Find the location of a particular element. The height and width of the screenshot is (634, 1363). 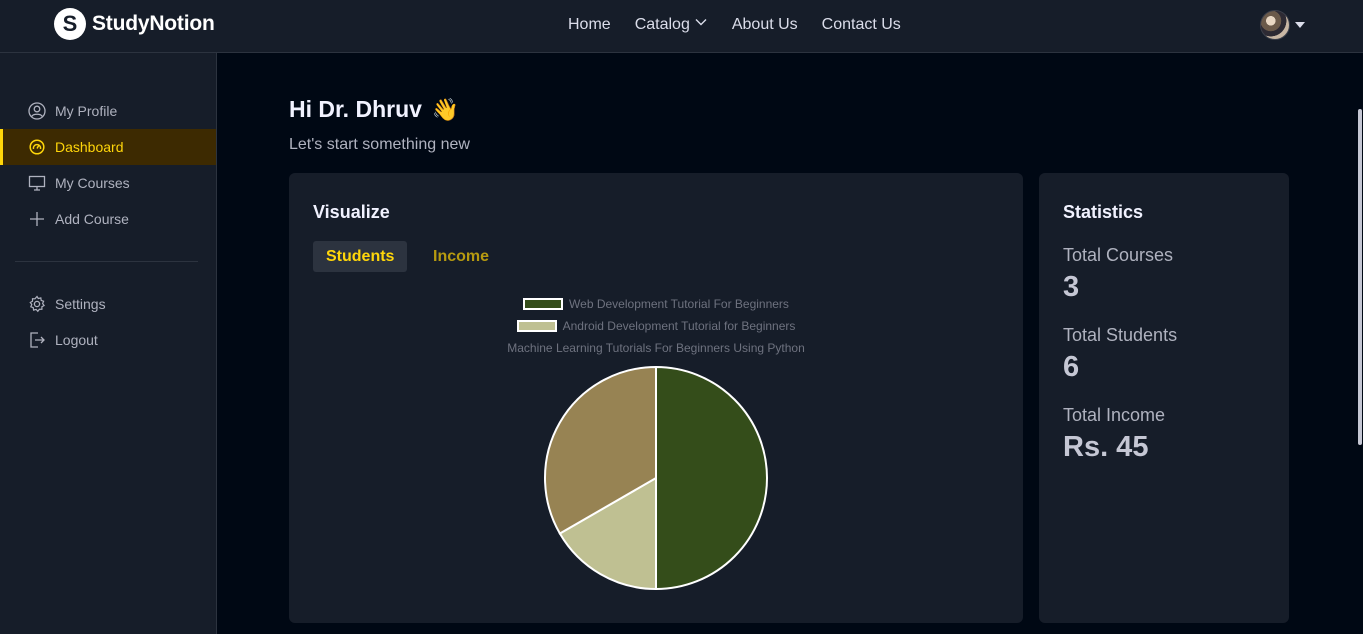

students-pie-chart is located at coordinates (656, 478).